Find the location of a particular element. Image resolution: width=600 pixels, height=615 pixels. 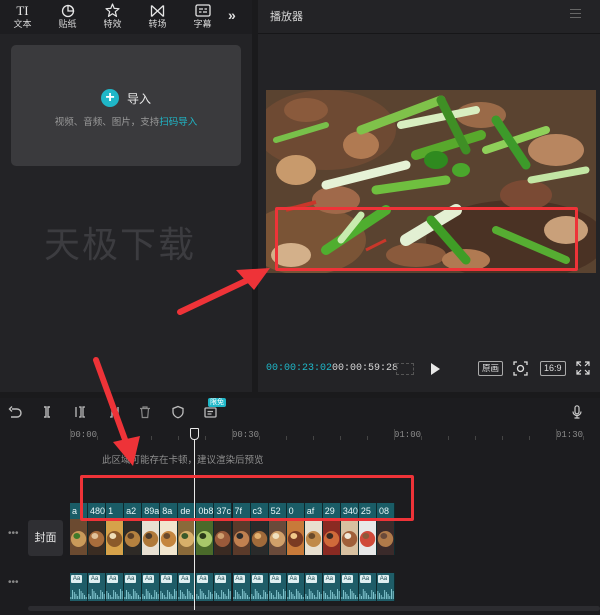

tool-effects: 特效 is located at coordinates (112, 17).